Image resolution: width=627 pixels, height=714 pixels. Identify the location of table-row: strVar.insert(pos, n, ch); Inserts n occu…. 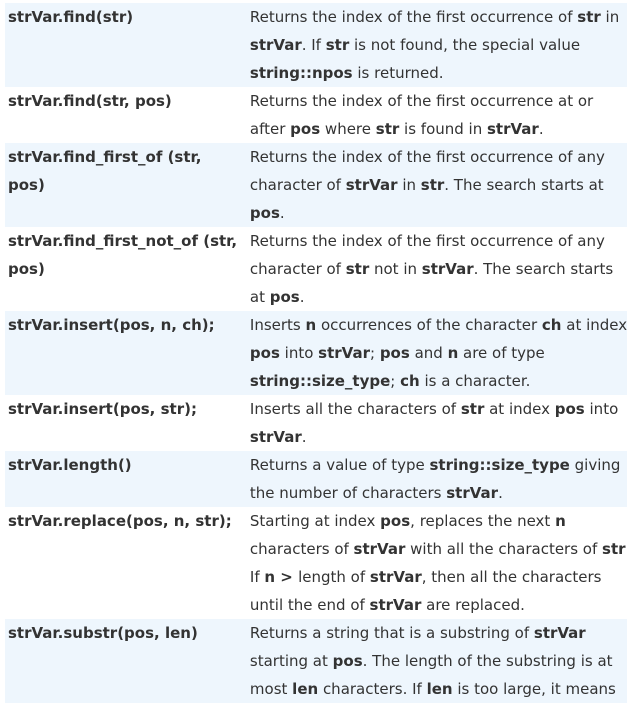
(316, 353).